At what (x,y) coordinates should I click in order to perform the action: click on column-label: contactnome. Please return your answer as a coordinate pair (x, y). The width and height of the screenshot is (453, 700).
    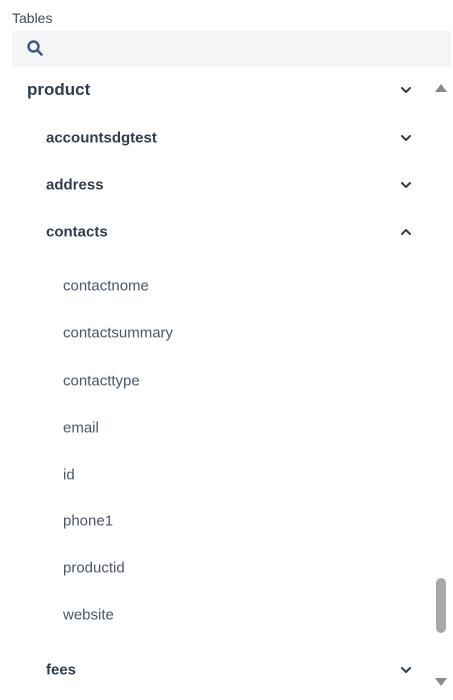
    Looking at the image, I should click on (106, 286).